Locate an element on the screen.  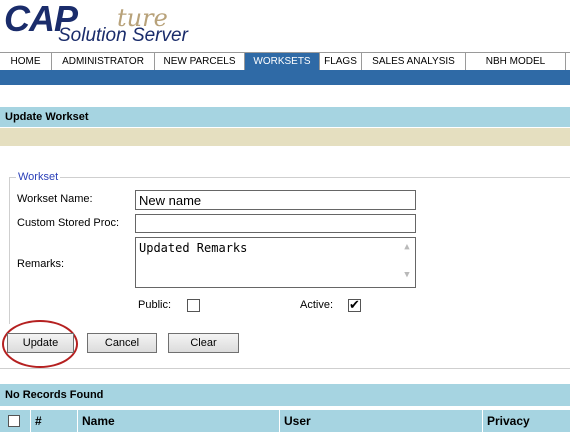
update-button: Update is located at coordinates (40, 343).